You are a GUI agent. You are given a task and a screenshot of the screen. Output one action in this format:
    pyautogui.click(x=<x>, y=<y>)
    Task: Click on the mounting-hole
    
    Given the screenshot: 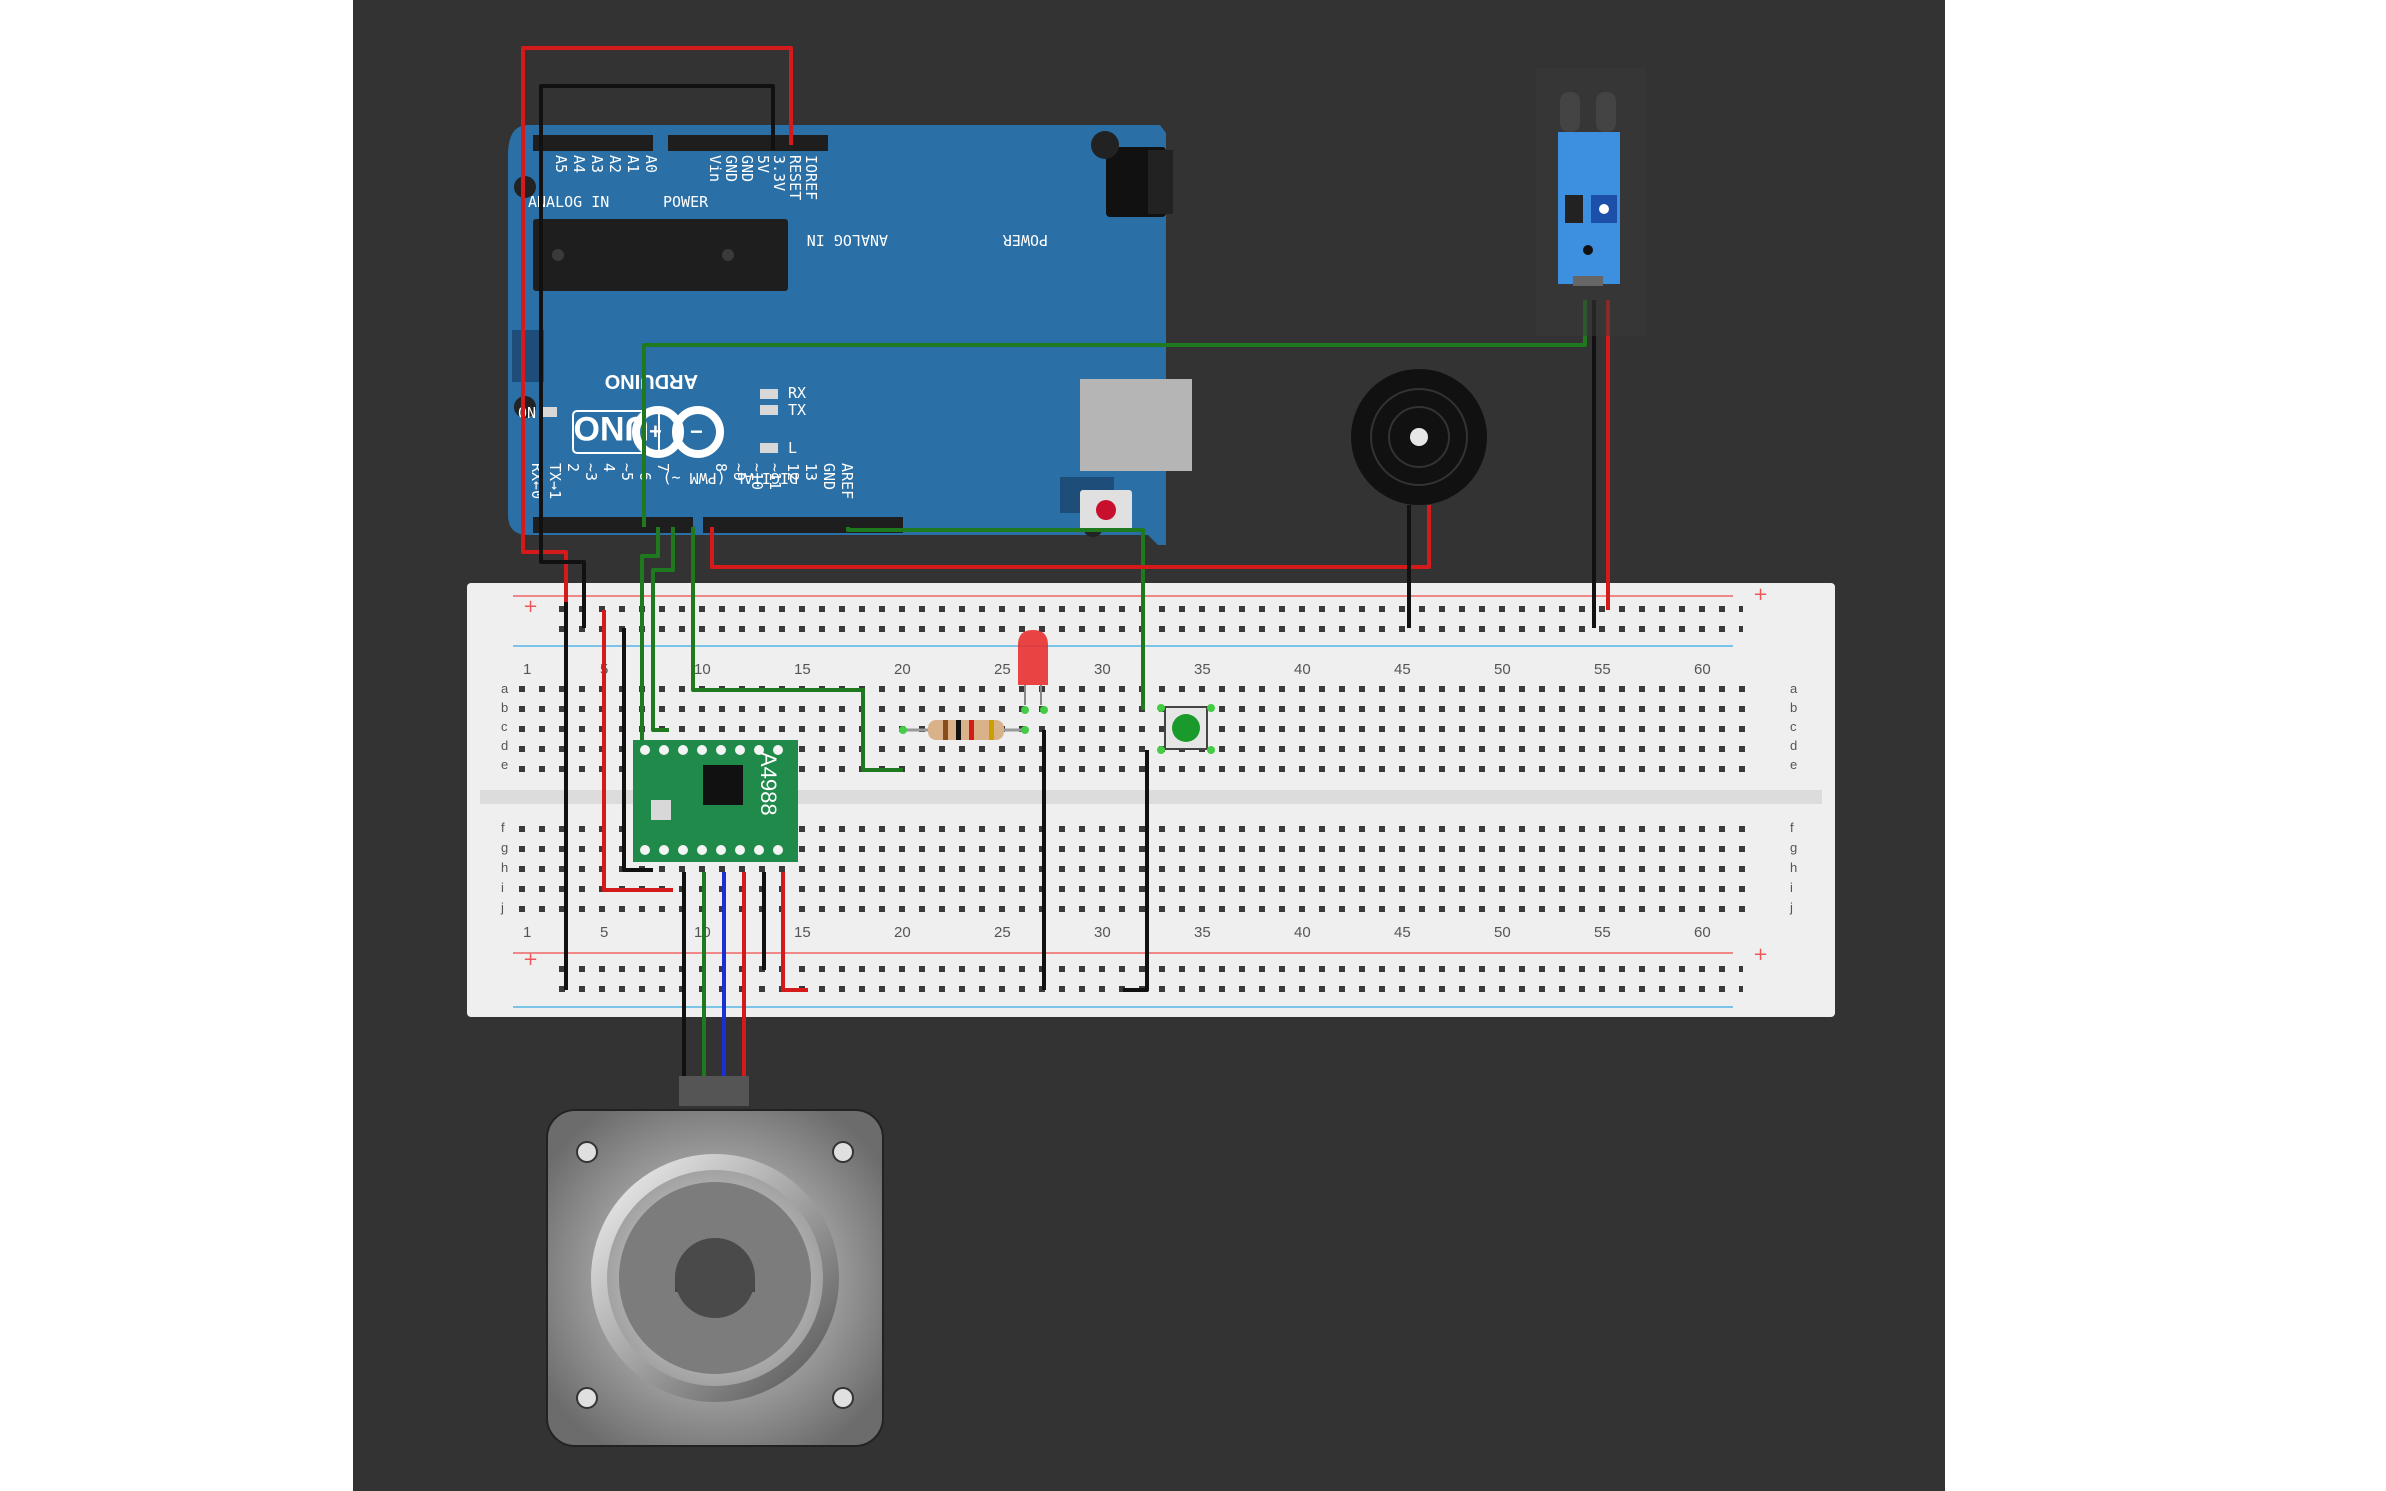 What is the action you would take?
    pyautogui.click(x=1105, y=145)
    